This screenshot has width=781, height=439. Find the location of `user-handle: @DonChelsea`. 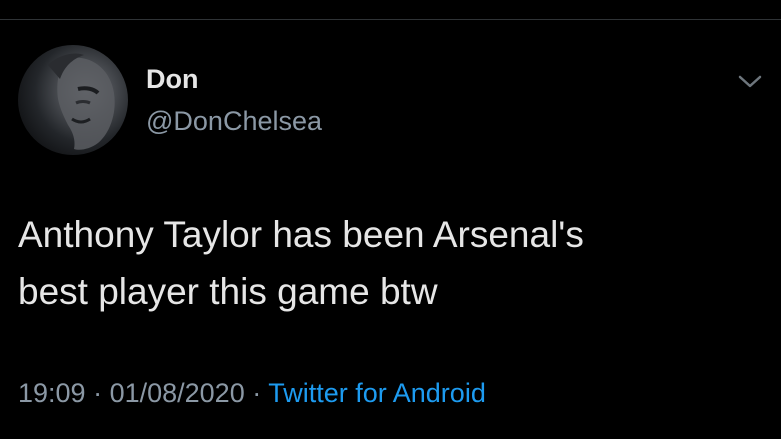

user-handle: @DonChelsea is located at coordinates (234, 121).